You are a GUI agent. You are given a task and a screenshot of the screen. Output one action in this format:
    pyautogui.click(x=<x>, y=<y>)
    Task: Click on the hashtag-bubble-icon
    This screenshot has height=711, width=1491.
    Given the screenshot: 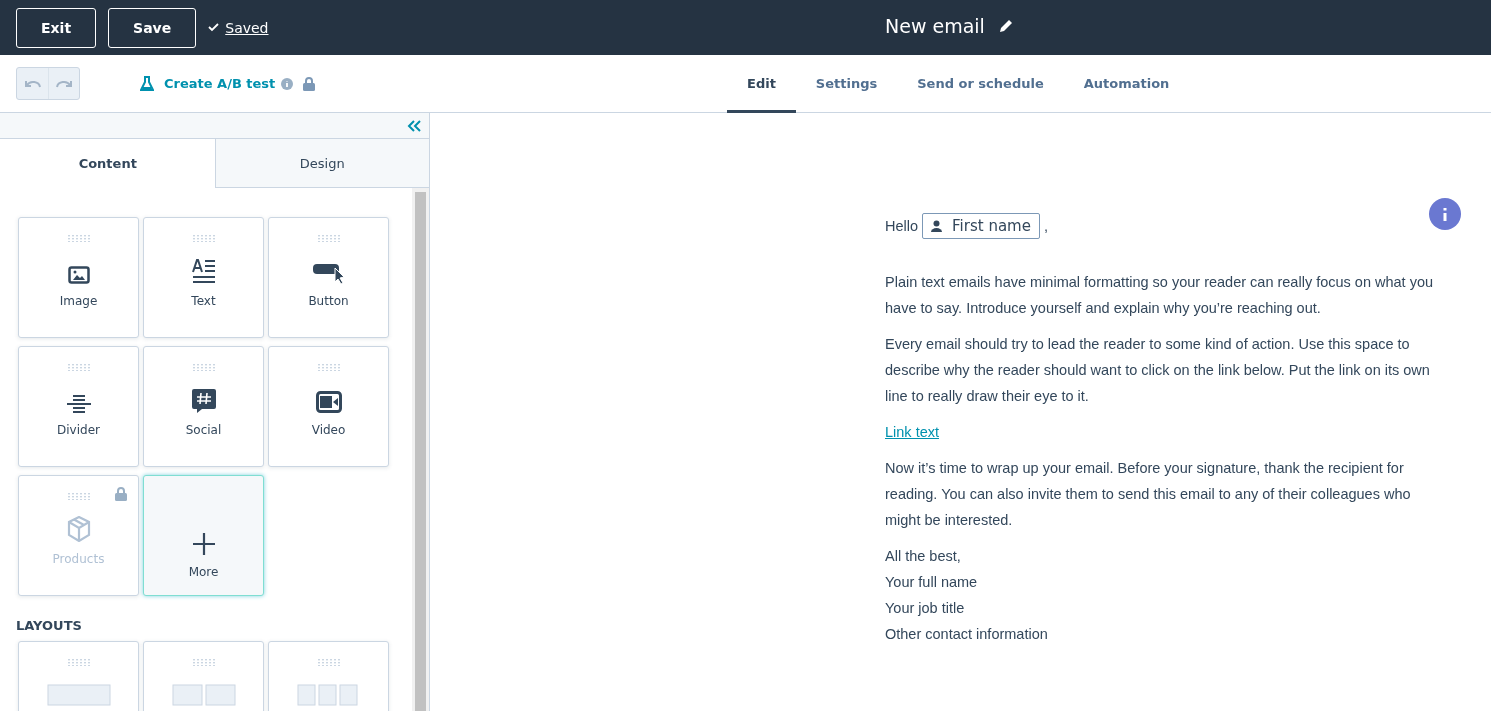 What is the action you would take?
    pyautogui.click(x=203, y=401)
    